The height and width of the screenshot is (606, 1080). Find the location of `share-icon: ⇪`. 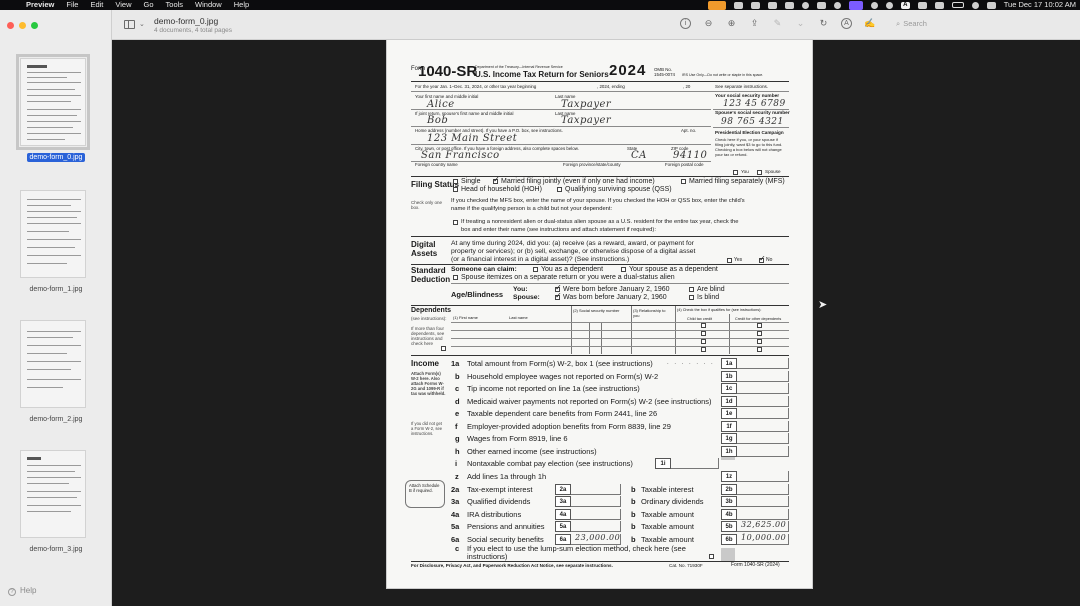

share-icon: ⇪ is located at coordinates (754, 23).